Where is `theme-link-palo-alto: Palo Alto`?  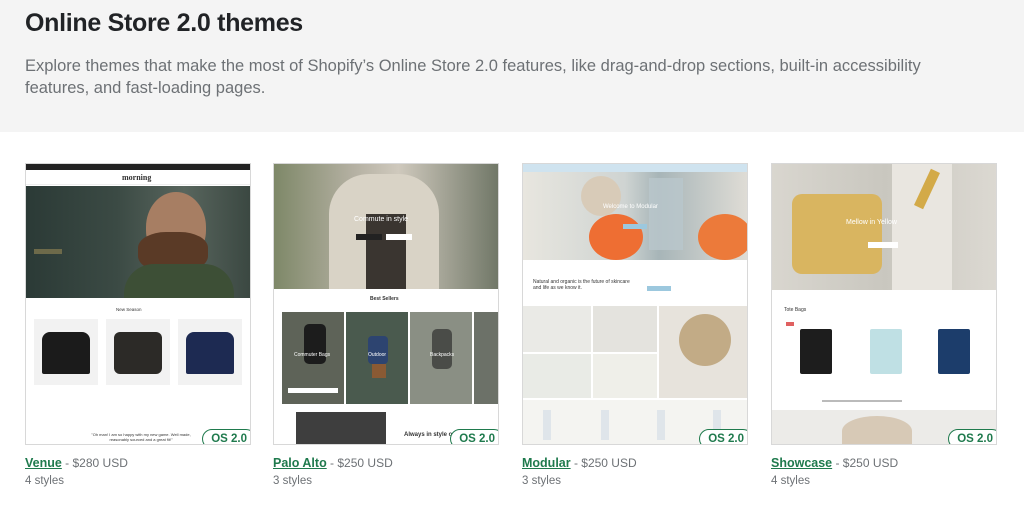 theme-link-palo-alto: Palo Alto is located at coordinates (300, 463).